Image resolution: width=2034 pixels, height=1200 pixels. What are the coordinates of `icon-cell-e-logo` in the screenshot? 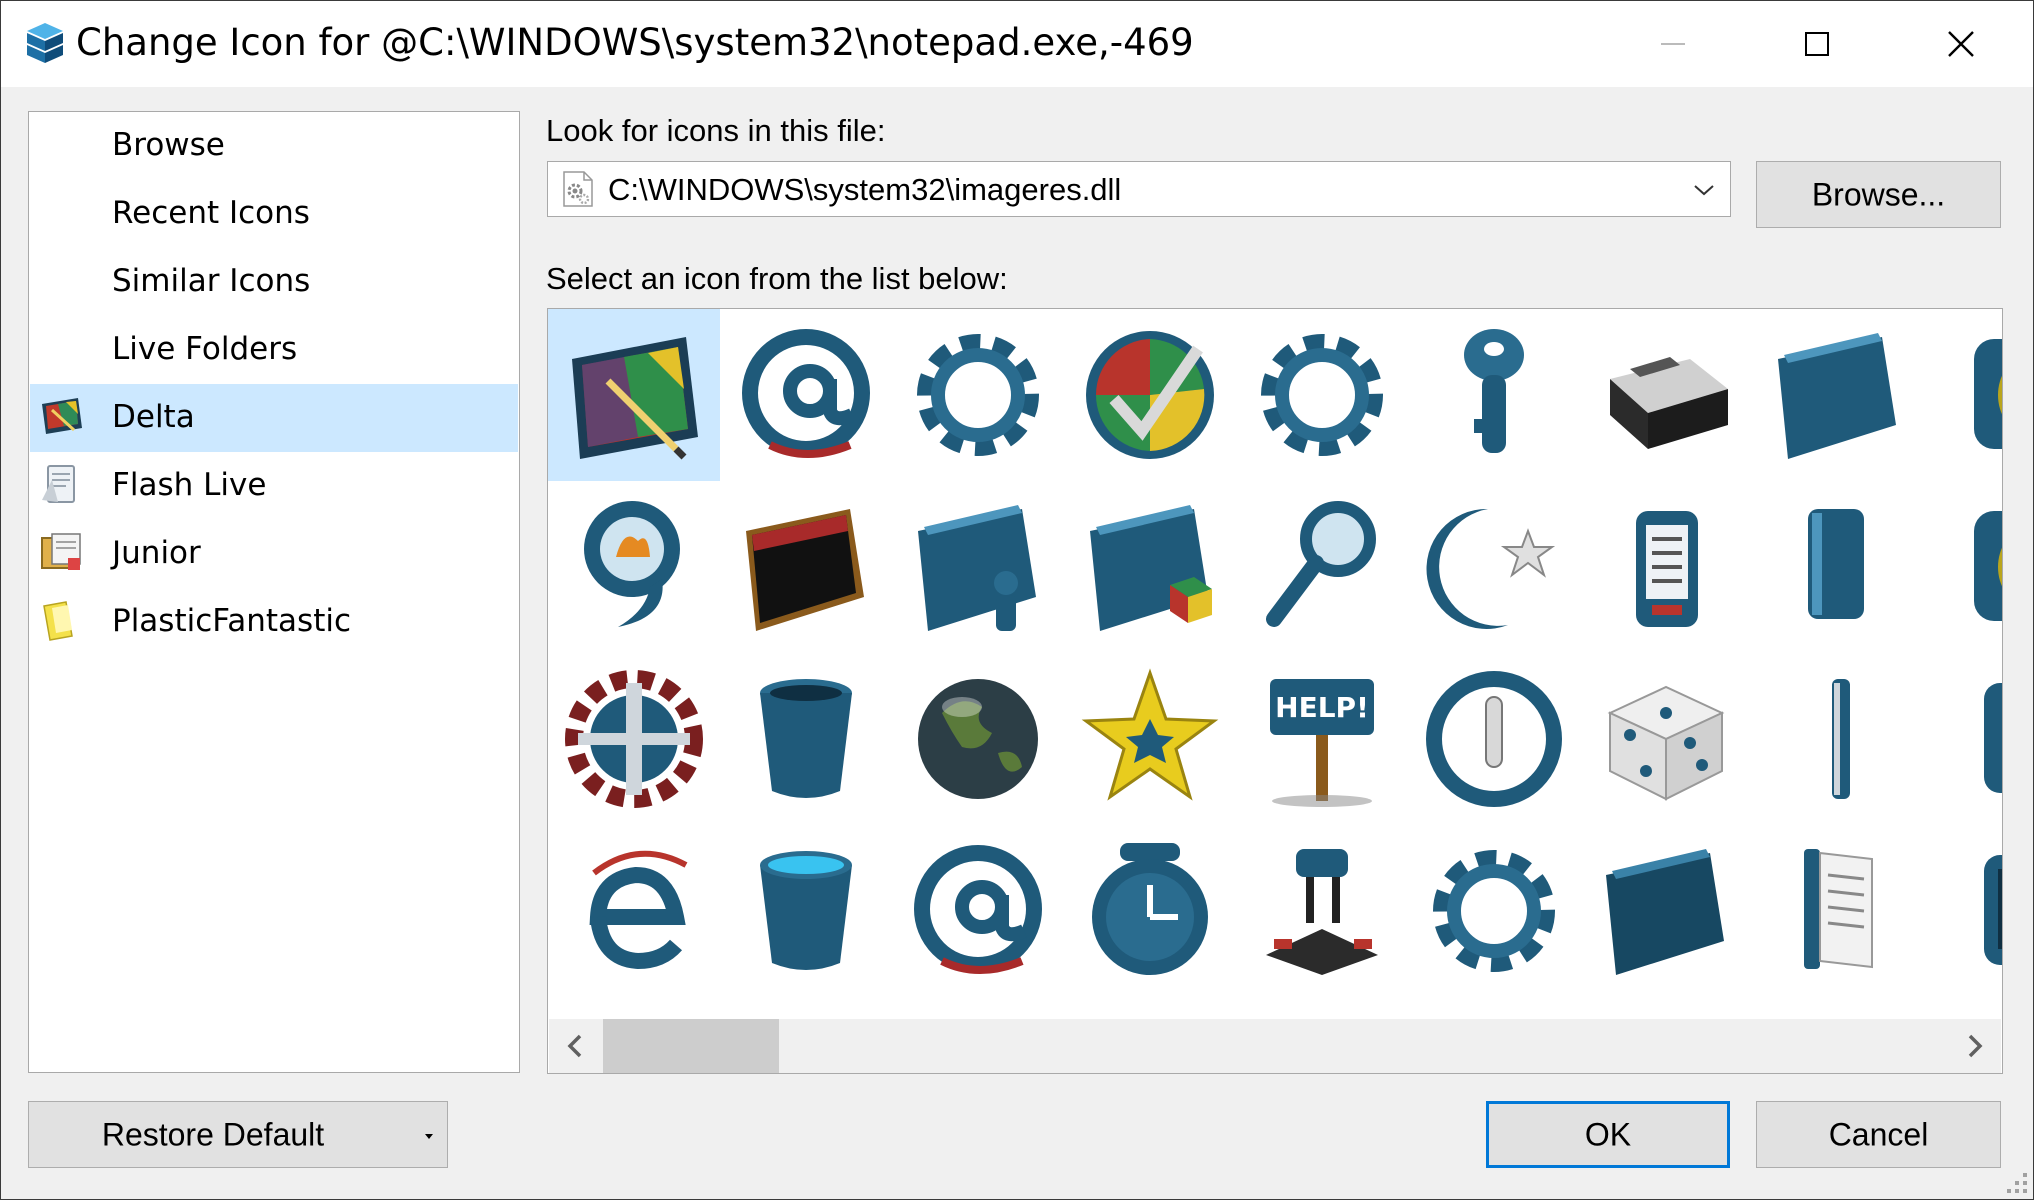 It's located at (634, 911).